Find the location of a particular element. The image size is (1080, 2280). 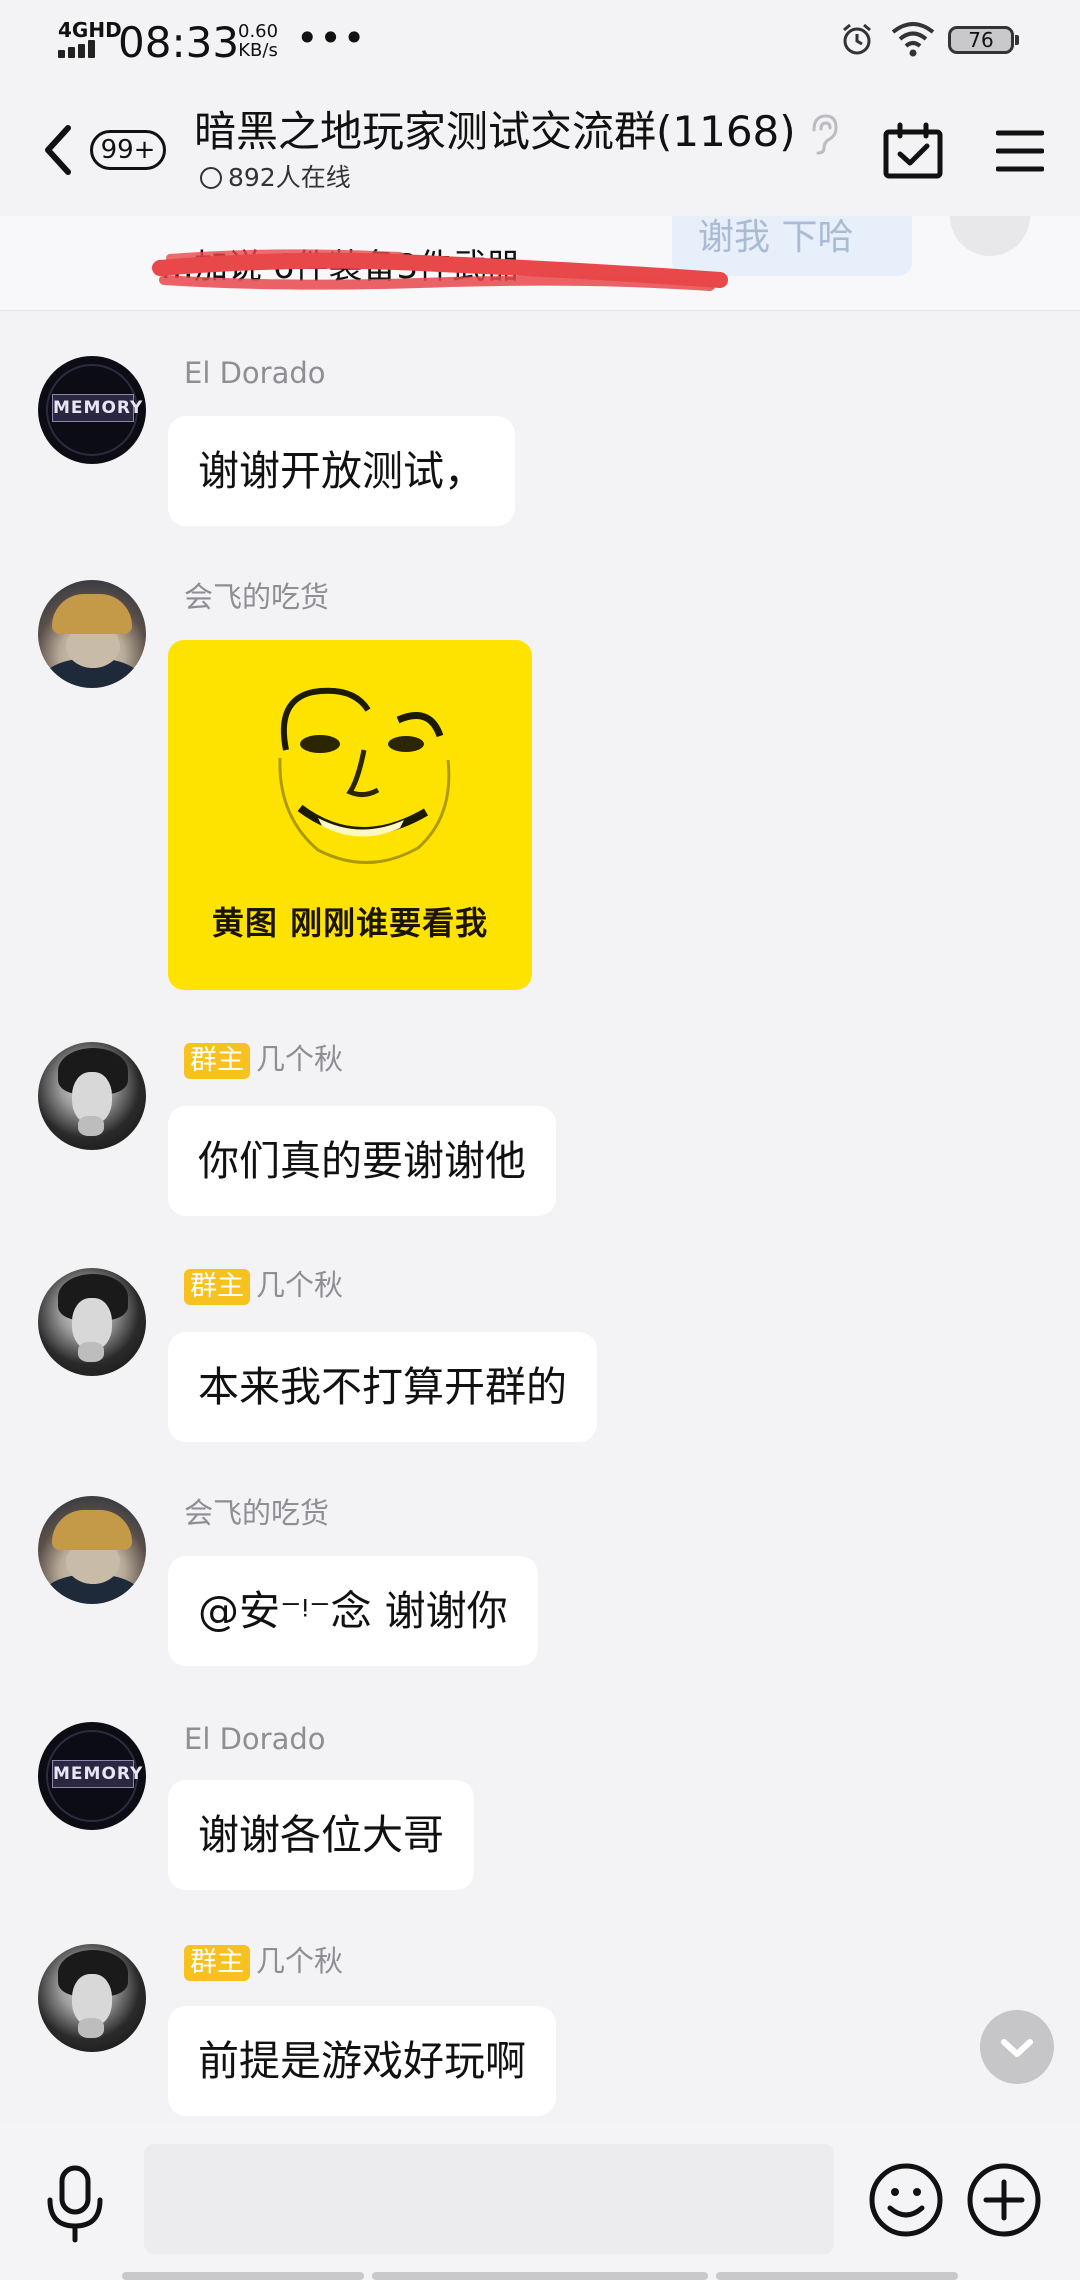

speed-value: 0.60 is located at coordinates (258, 31).